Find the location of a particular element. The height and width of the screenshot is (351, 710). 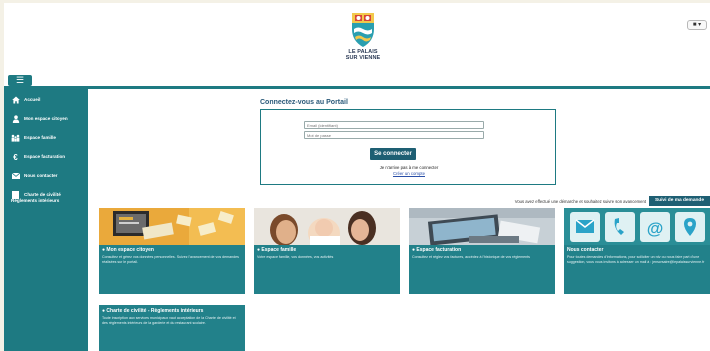

sidebar-item-label: Nous contacter is located at coordinates (41, 175).